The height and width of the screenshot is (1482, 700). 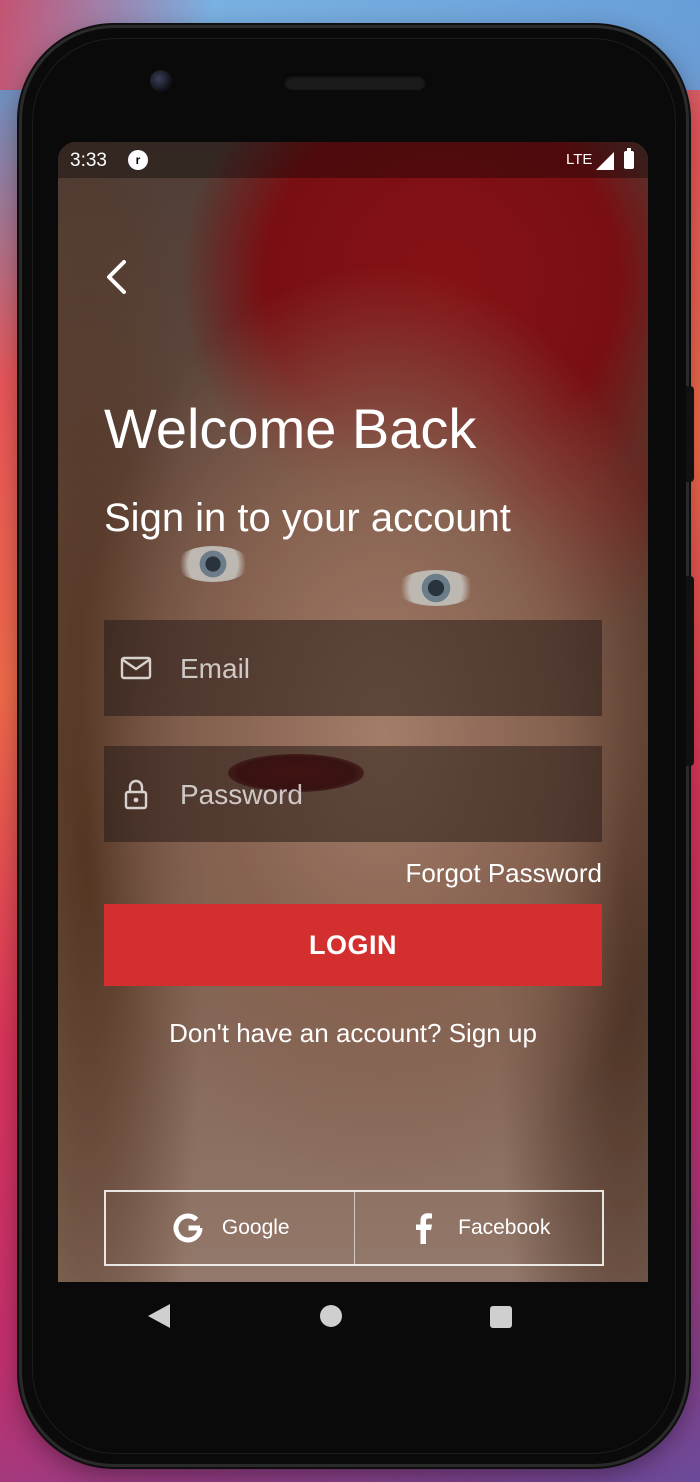 I want to click on google-login-button: Google, so click(x=230, y=1228).